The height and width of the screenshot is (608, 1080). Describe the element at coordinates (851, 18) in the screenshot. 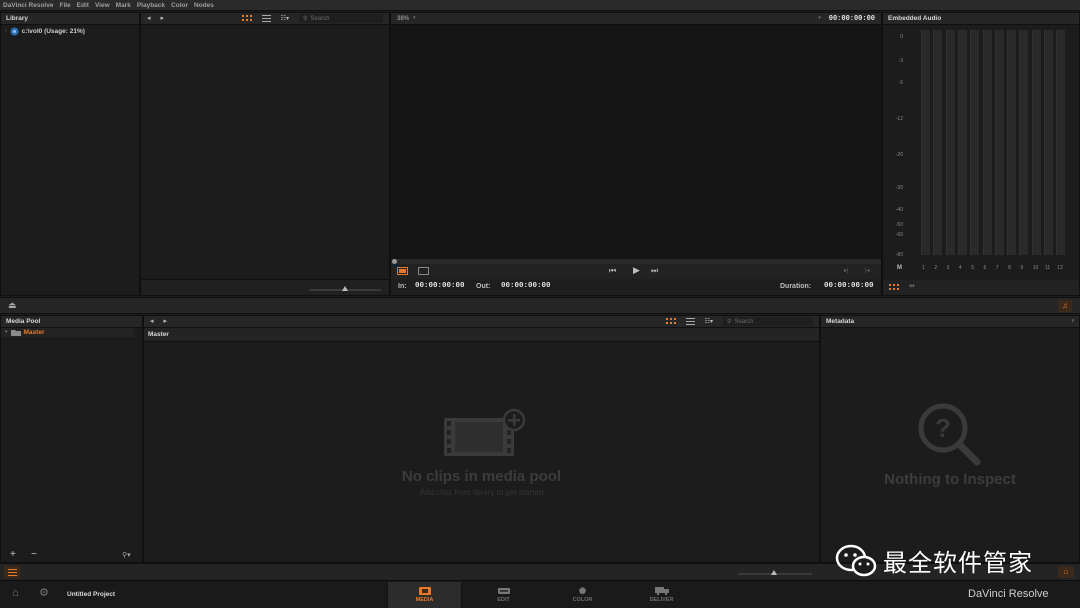

I see `viewer-timecode: 00:00:00:00` at that location.